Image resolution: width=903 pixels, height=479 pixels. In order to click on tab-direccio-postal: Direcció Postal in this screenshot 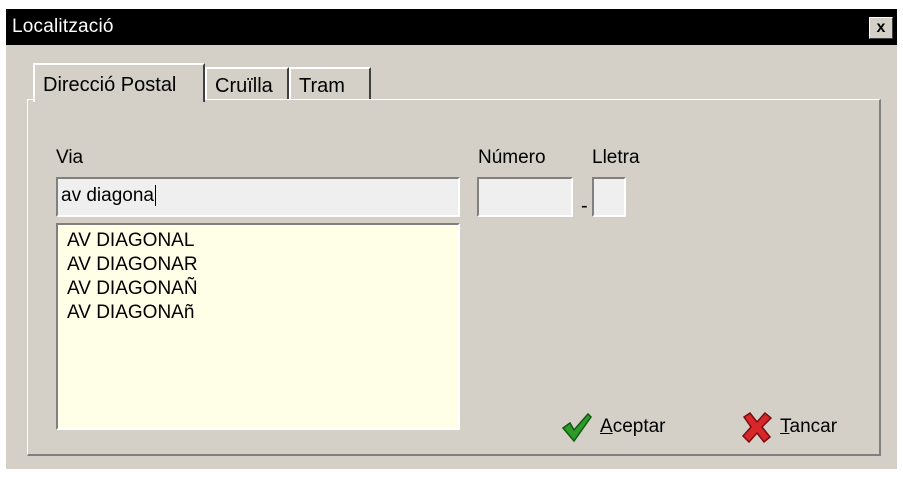, I will do `click(119, 82)`.